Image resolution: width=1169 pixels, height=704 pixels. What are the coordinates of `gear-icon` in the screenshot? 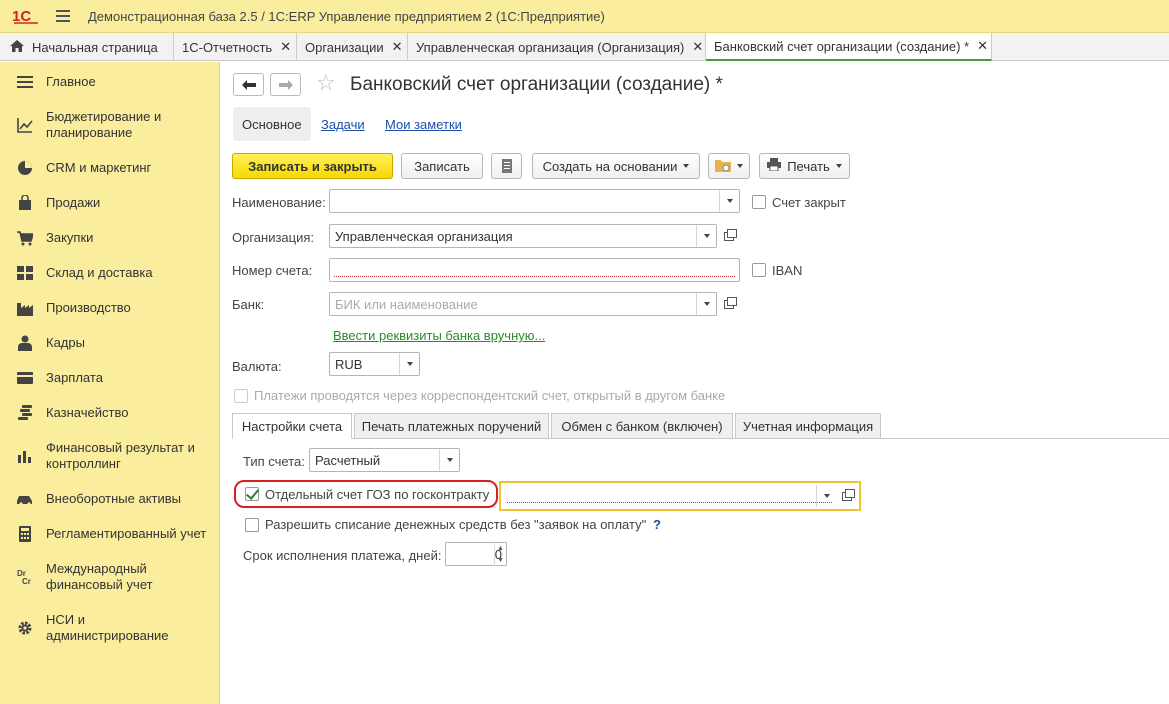 It's located at (25, 628).